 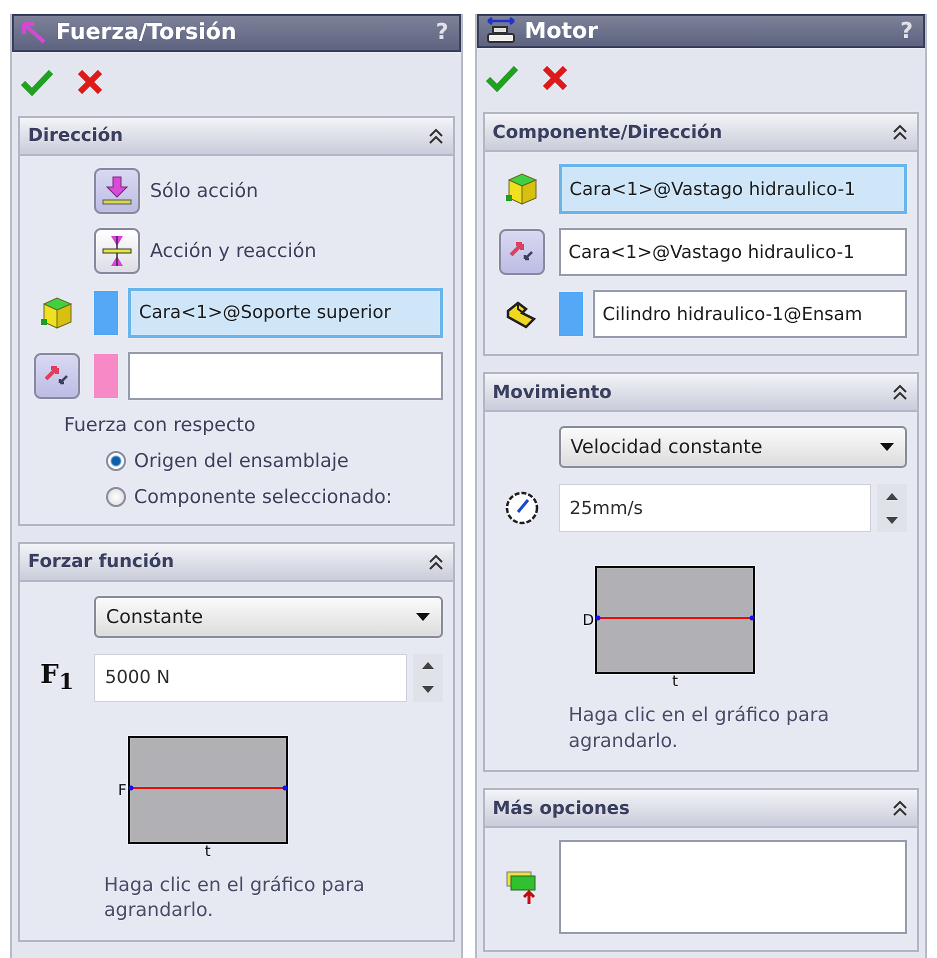 What do you see at coordinates (204, 191) in the screenshot?
I see `option-label: Sólo acción` at bounding box center [204, 191].